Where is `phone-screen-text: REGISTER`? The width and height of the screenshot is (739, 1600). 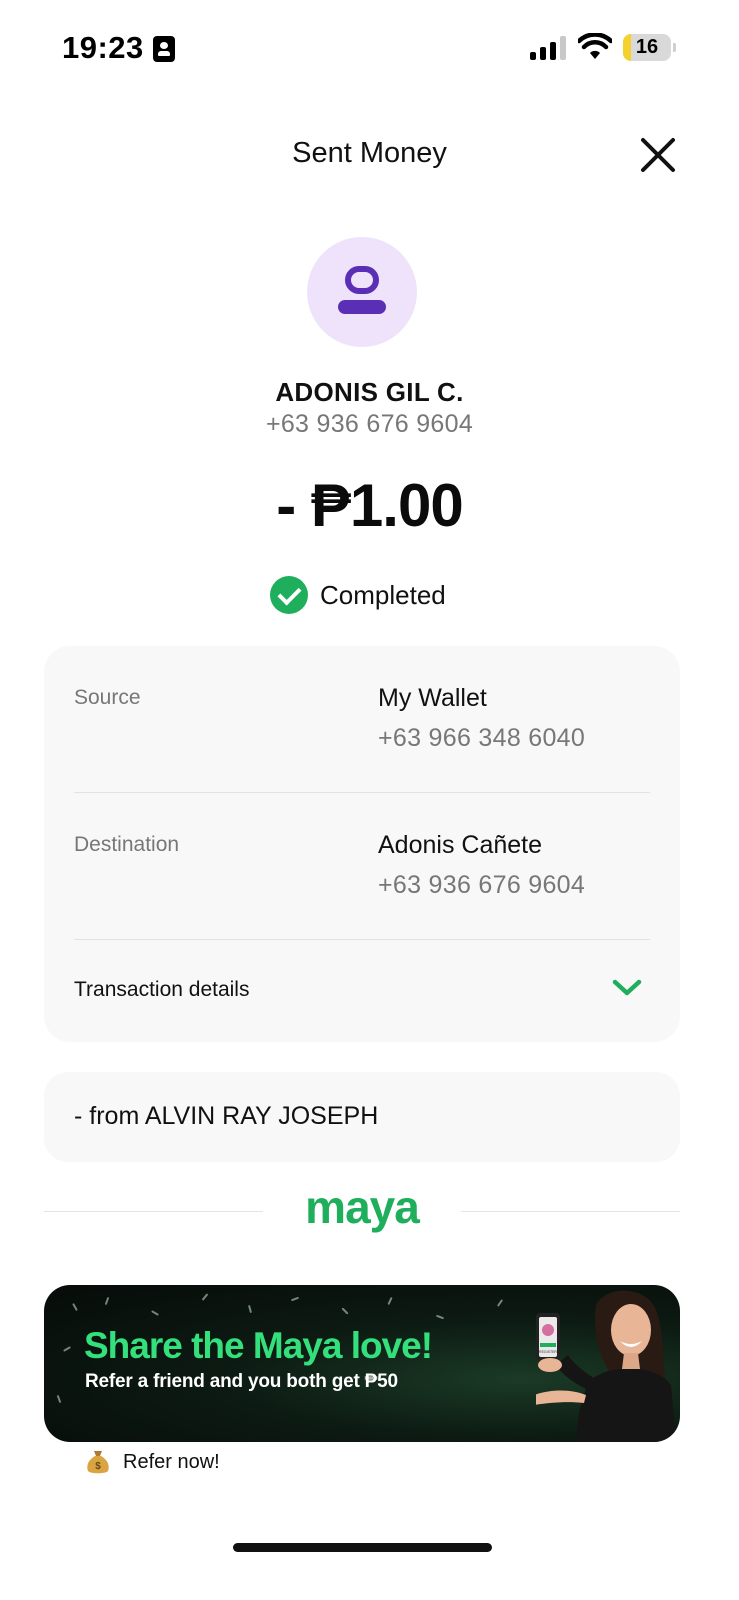 phone-screen-text: REGISTER is located at coordinates (548, 1352).